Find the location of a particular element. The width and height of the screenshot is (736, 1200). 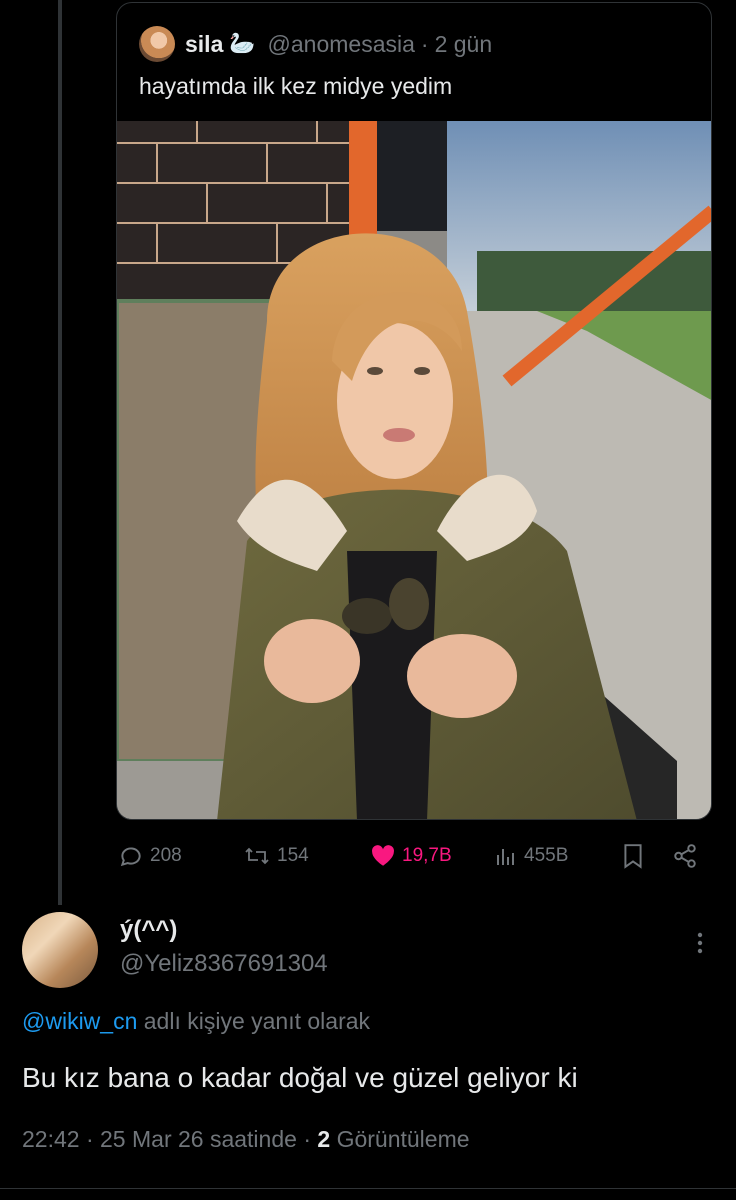

quoted-meta: @anomesasia · 2 gün is located at coordinates (380, 44).